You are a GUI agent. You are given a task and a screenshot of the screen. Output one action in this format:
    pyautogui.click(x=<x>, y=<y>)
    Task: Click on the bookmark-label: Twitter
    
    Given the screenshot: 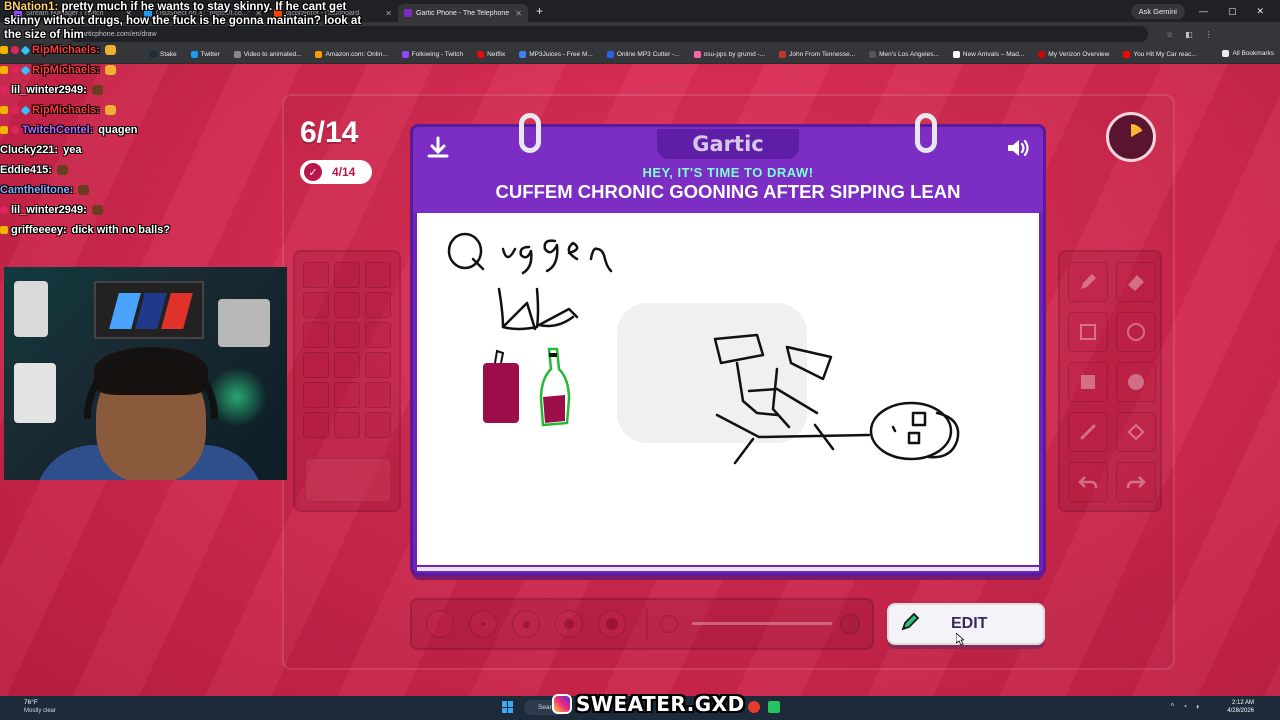 What is the action you would take?
    pyautogui.click(x=210, y=54)
    